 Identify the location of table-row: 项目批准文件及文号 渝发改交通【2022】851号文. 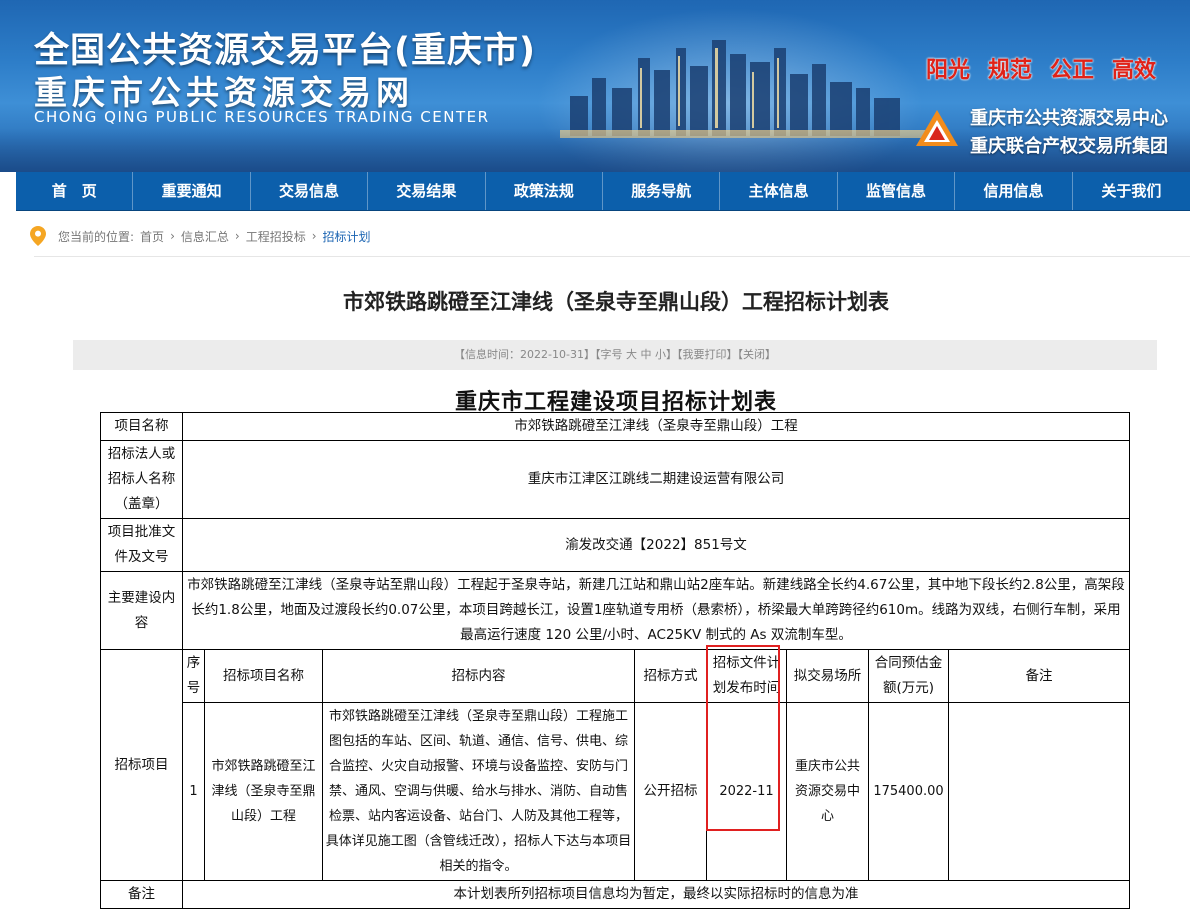
(615, 545).